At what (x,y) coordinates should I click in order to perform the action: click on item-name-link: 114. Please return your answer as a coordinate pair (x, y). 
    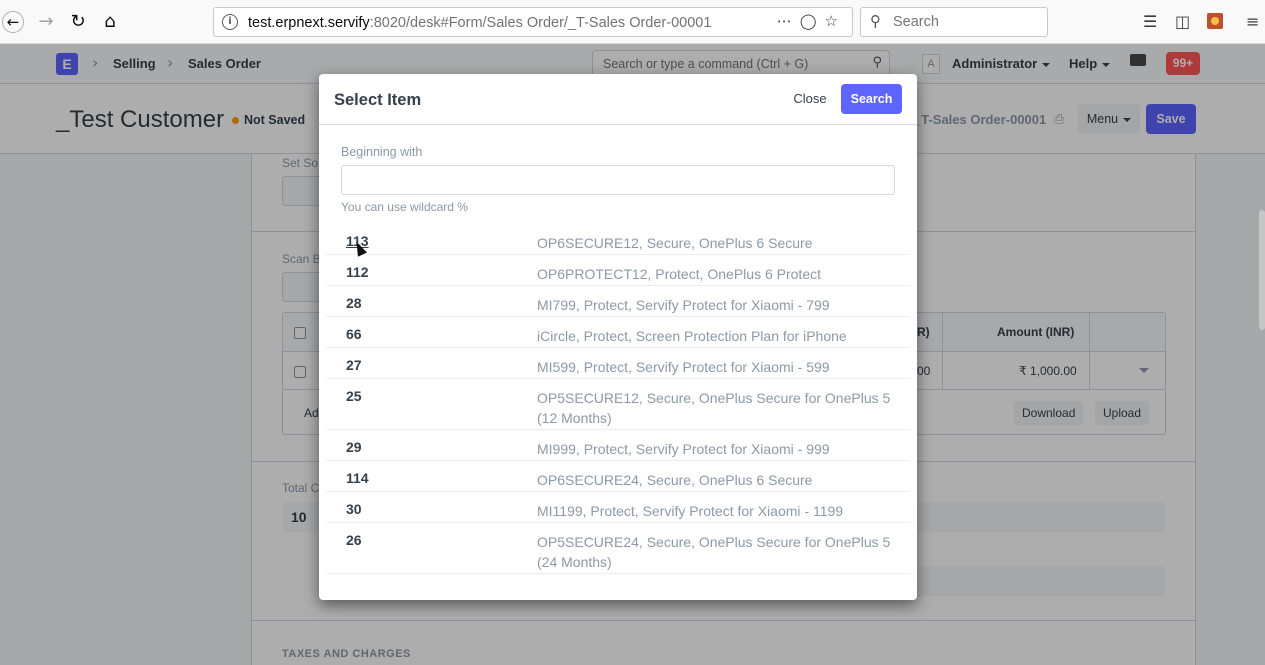
    Looking at the image, I should click on (357, 478).